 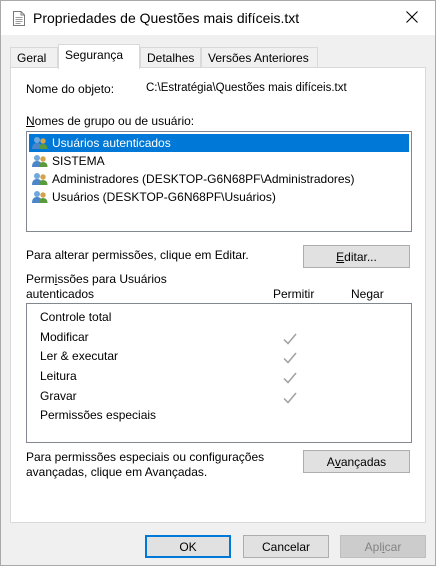 I want to click on apply-button: Apl i car, so click(x=383, y=546).